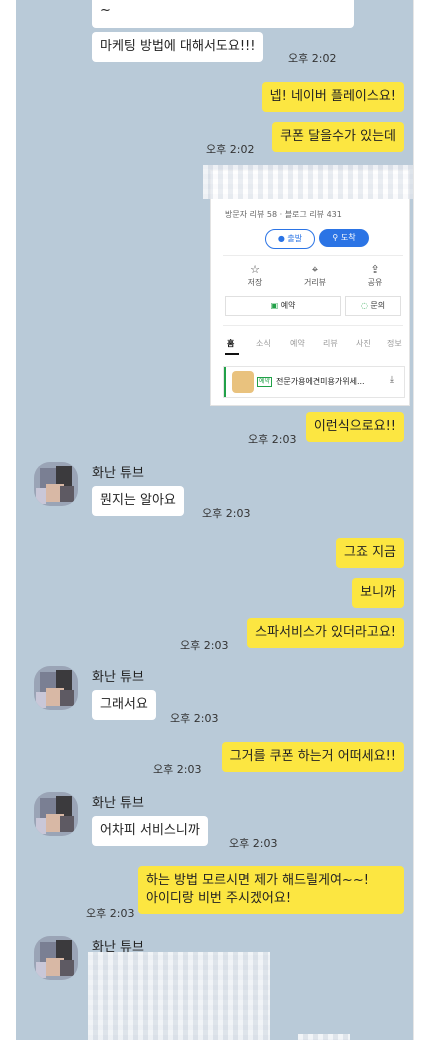 This screenshot has height=1040, width=426. What do you see at coordinates (315, 269) in the screenshot?
I see `location-icon: ⌖` at bounding box center [315, 269].